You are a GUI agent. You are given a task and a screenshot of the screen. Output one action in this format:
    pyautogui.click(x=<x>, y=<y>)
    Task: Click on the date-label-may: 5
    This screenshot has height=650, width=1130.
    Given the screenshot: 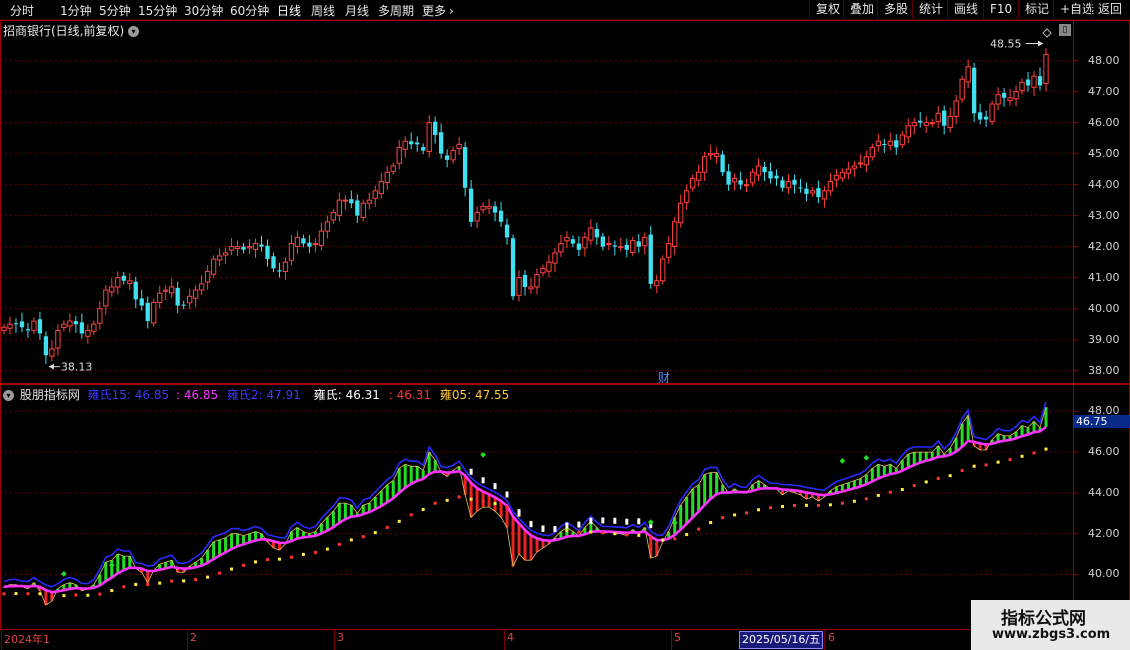 What is the action you would take?
    pyautogui.click(x=677, y=637)
    